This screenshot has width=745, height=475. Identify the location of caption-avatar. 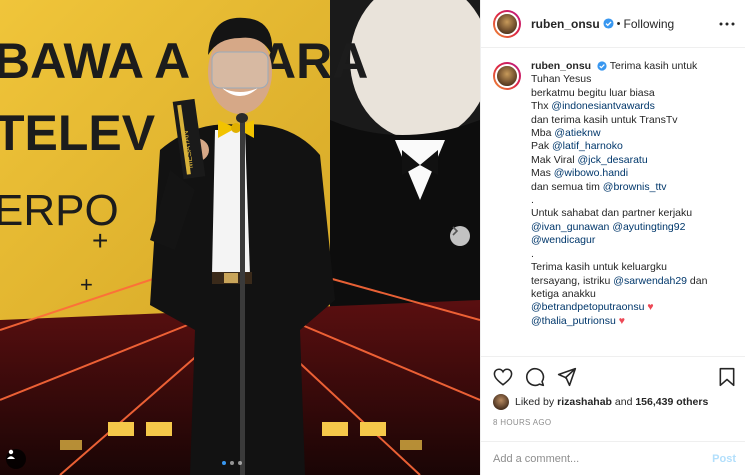
(507, 76).